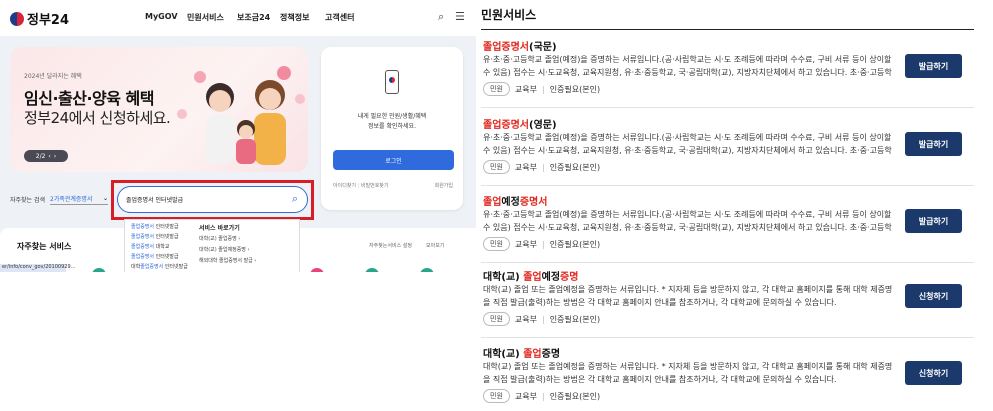  What do you see at coordinates (105, 198) in the screenshot?
I see `chevron-down-icon: ⌄` at bounding box center [105, 198].